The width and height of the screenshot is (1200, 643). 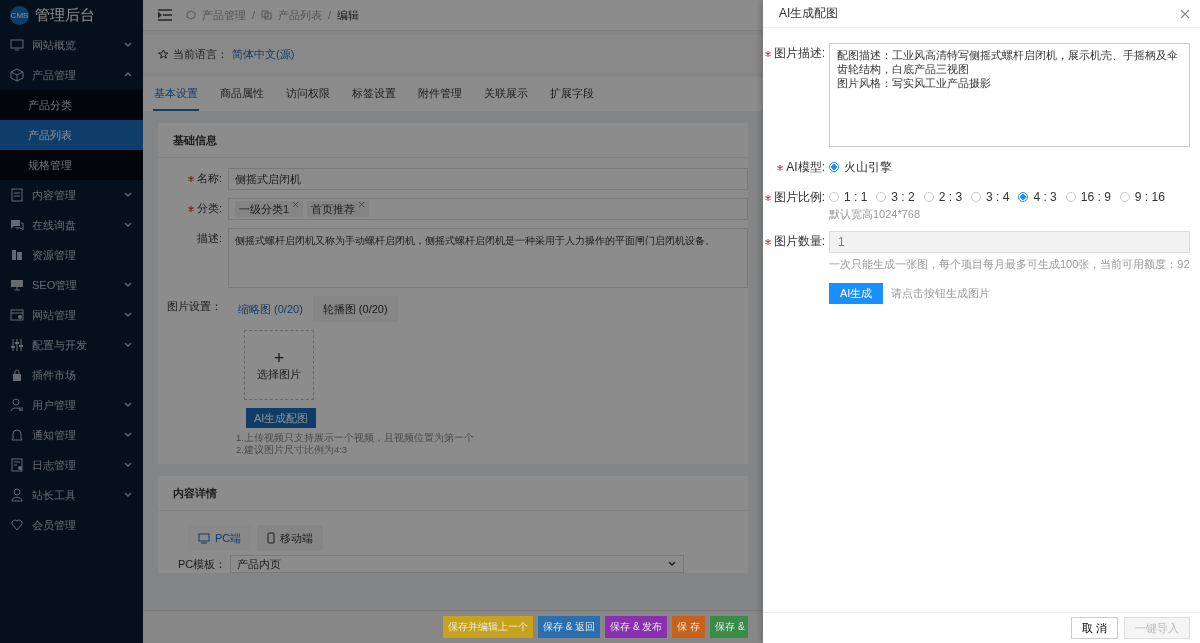 What do you see at coordinates (269, 209) in the screenshot?
I see `category-tag: 一级分类1` at bounding box center [269, 209].